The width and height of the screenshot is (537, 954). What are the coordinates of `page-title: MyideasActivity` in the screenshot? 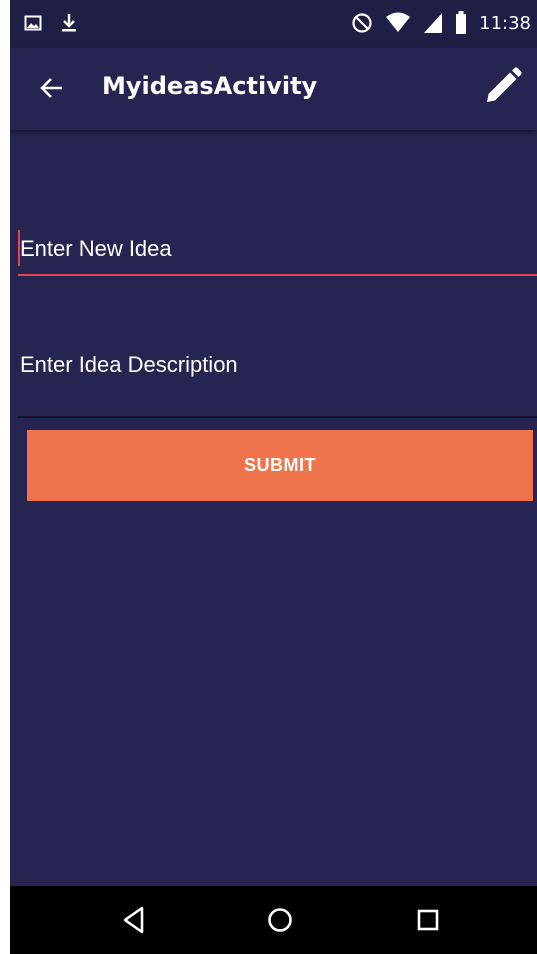 It's located at (210, 86).